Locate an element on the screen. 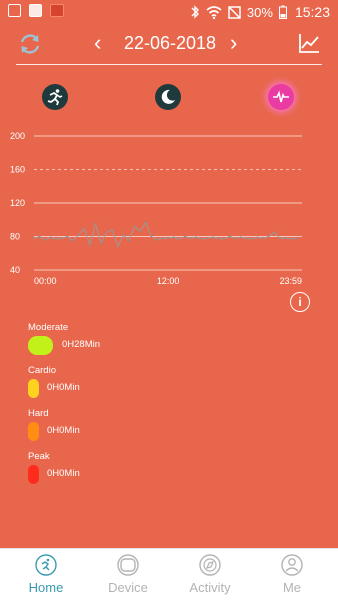 The image size is (338, 601). zone-label: Moderate is located at coordinates (48, 327).